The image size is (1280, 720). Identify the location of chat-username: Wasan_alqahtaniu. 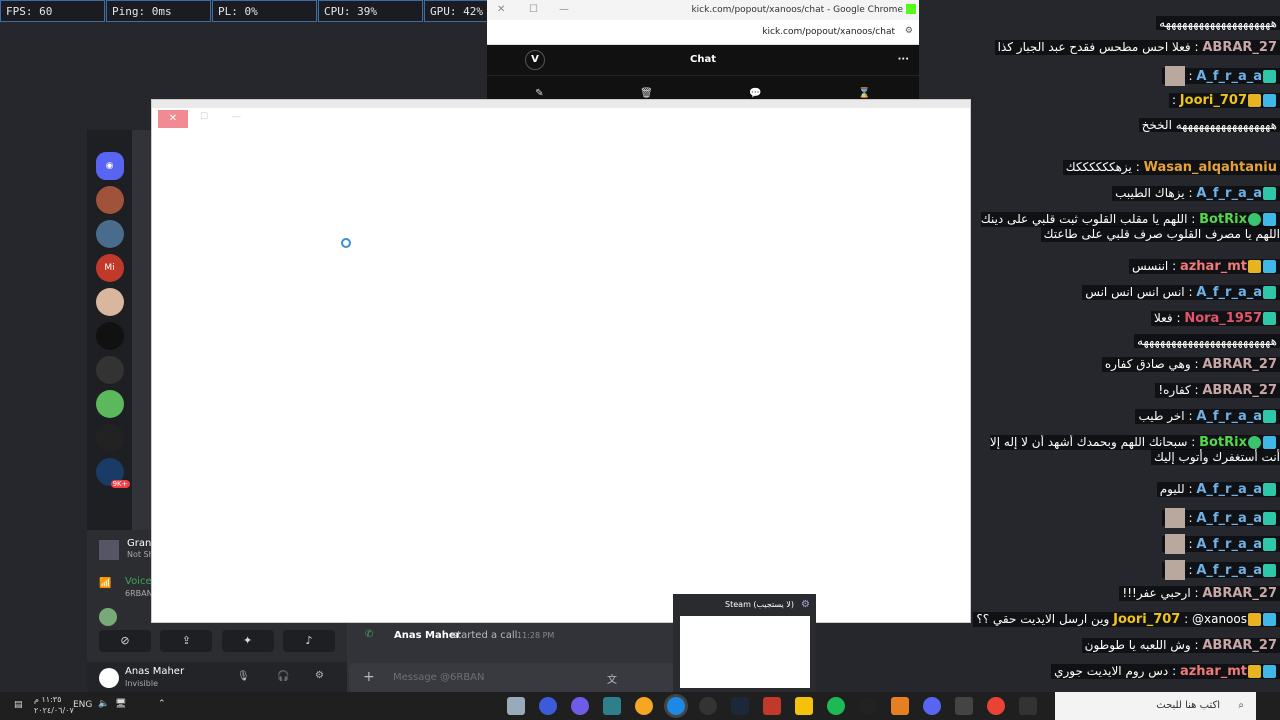
(1210, 167).